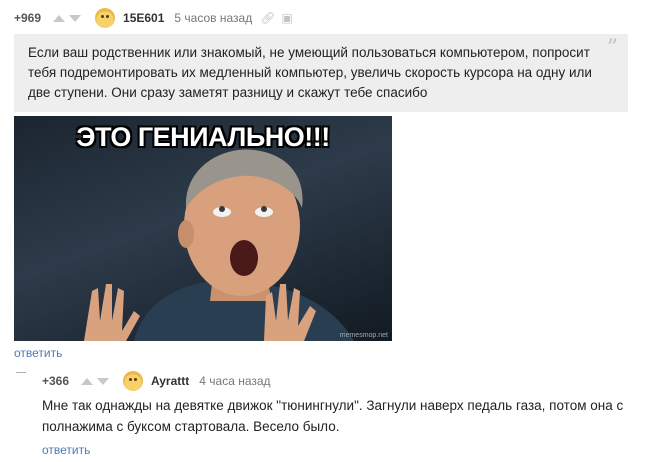 The image size is (650, 462). I want to click on gif-caption: ЭТО ГЕНИАЛЬНО!!!, so click(203, 137).